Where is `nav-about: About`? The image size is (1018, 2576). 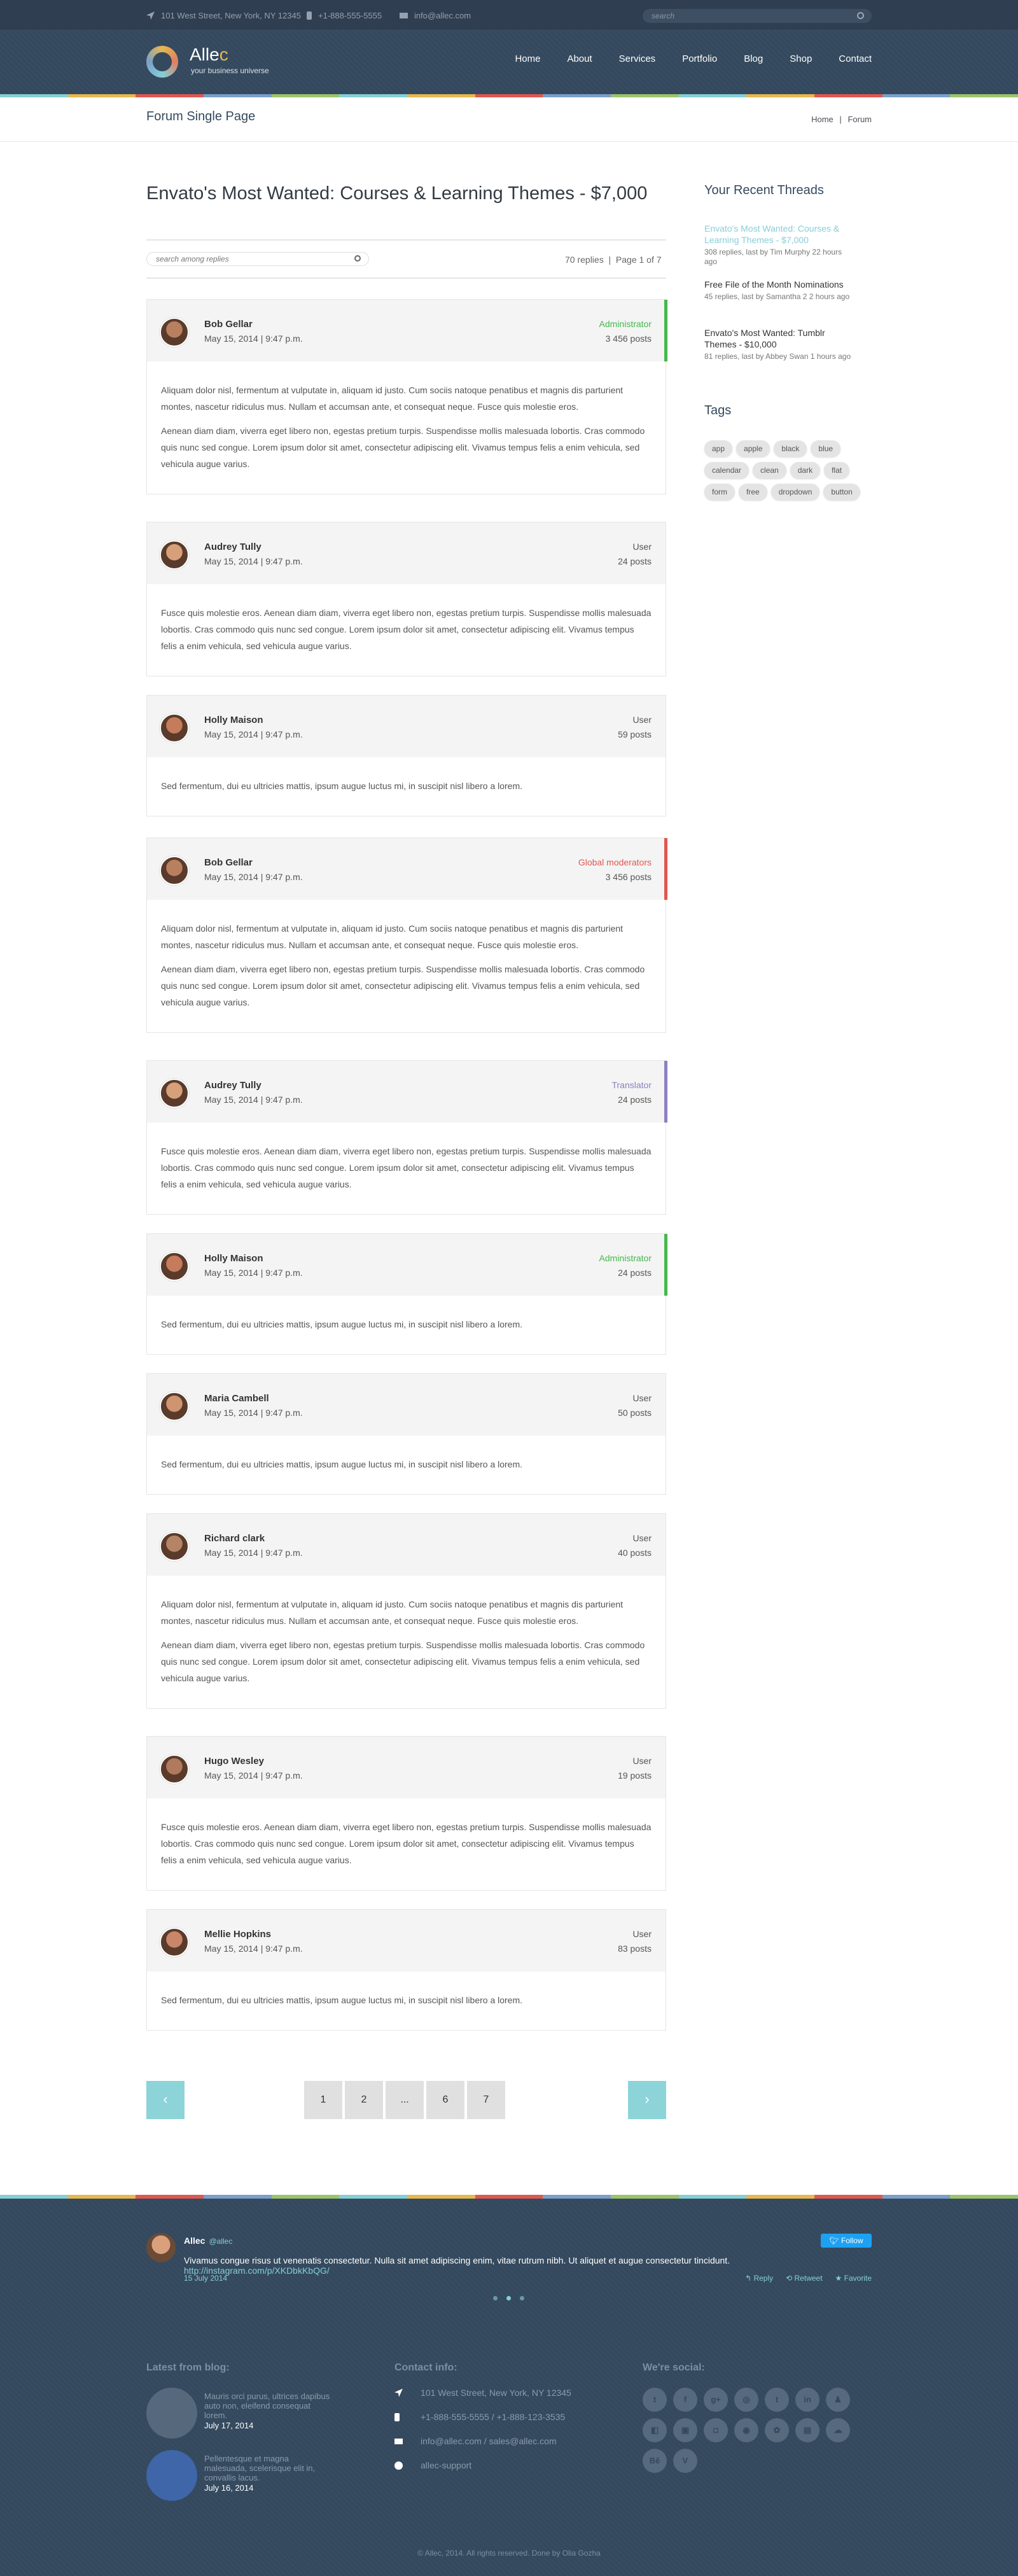 nav-about: About is located at coordinates (579, 58).